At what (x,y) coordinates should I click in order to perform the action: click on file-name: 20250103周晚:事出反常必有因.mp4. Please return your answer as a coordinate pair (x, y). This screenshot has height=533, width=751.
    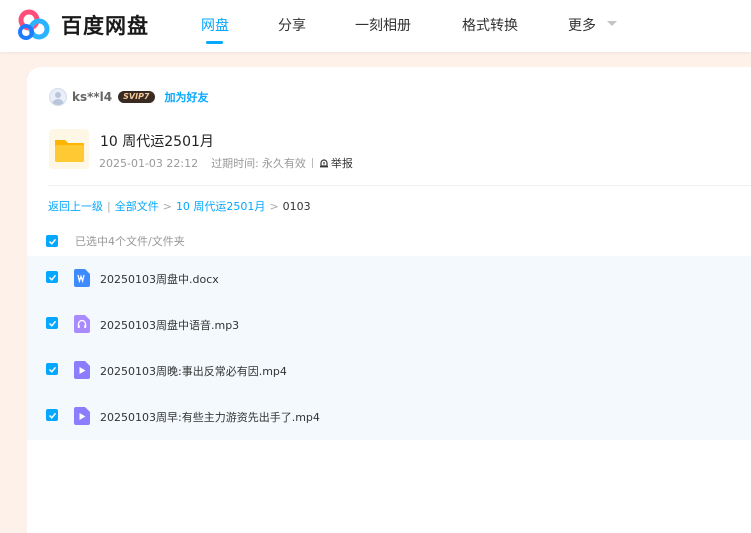
    Looking at the image, I should click on (193, 371).